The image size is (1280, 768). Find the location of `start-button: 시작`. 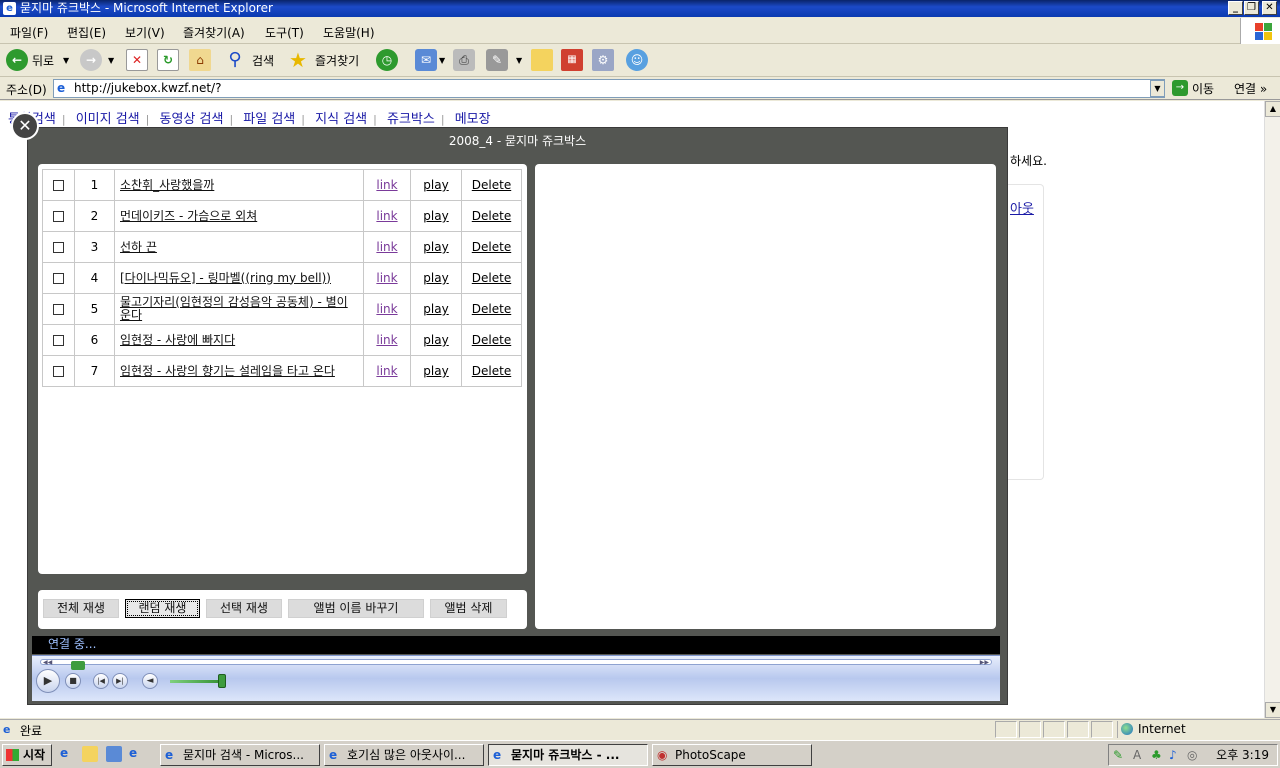

start-button: 시작 is located at coordinates (27, 755).